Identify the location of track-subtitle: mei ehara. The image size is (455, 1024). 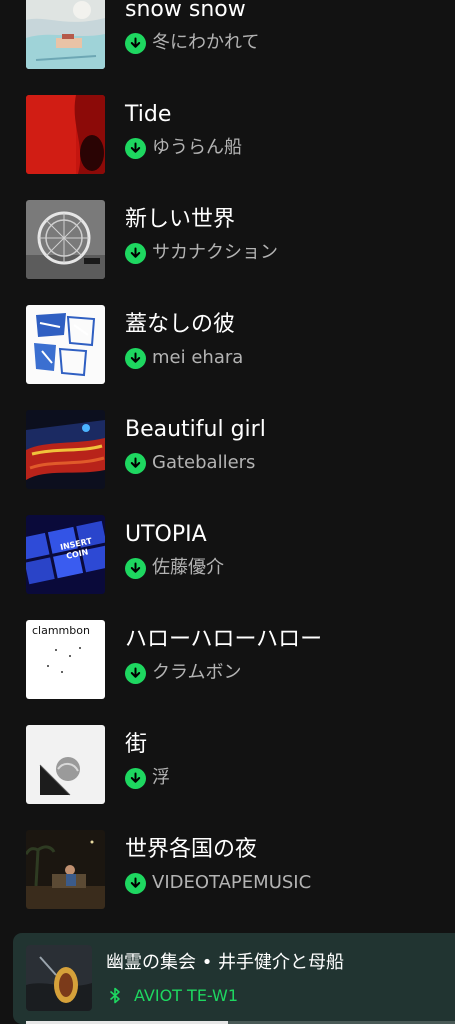
(184, 358).